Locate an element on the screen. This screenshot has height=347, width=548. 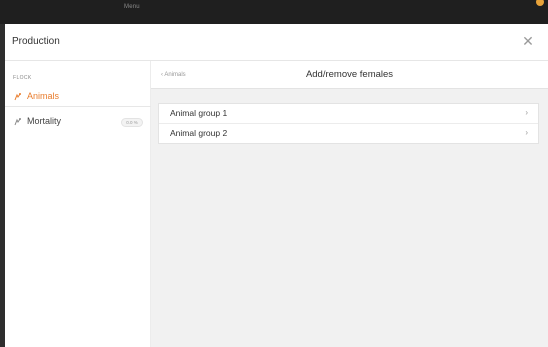
animal-group-list: Animal group 1 › Animal group 2 › is located at coordinates (348, 123).